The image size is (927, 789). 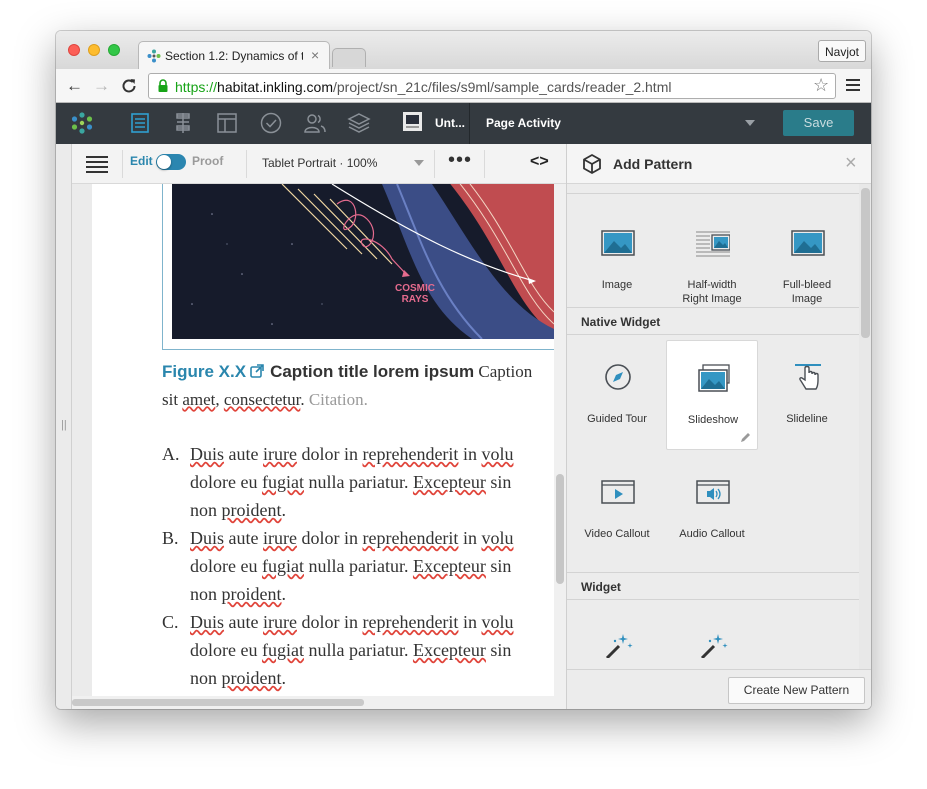 I want to click on pattern-guided-tour: Guided Tour, so click(x=617, y=395).